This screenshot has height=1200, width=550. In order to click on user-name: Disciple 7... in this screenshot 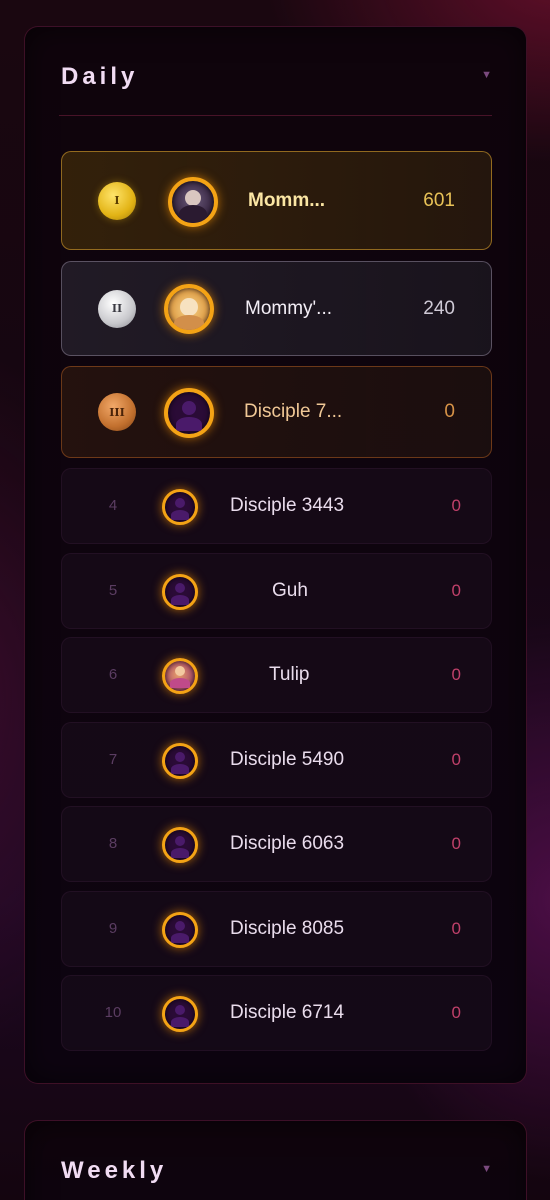, I will do `click(293, 411)`.